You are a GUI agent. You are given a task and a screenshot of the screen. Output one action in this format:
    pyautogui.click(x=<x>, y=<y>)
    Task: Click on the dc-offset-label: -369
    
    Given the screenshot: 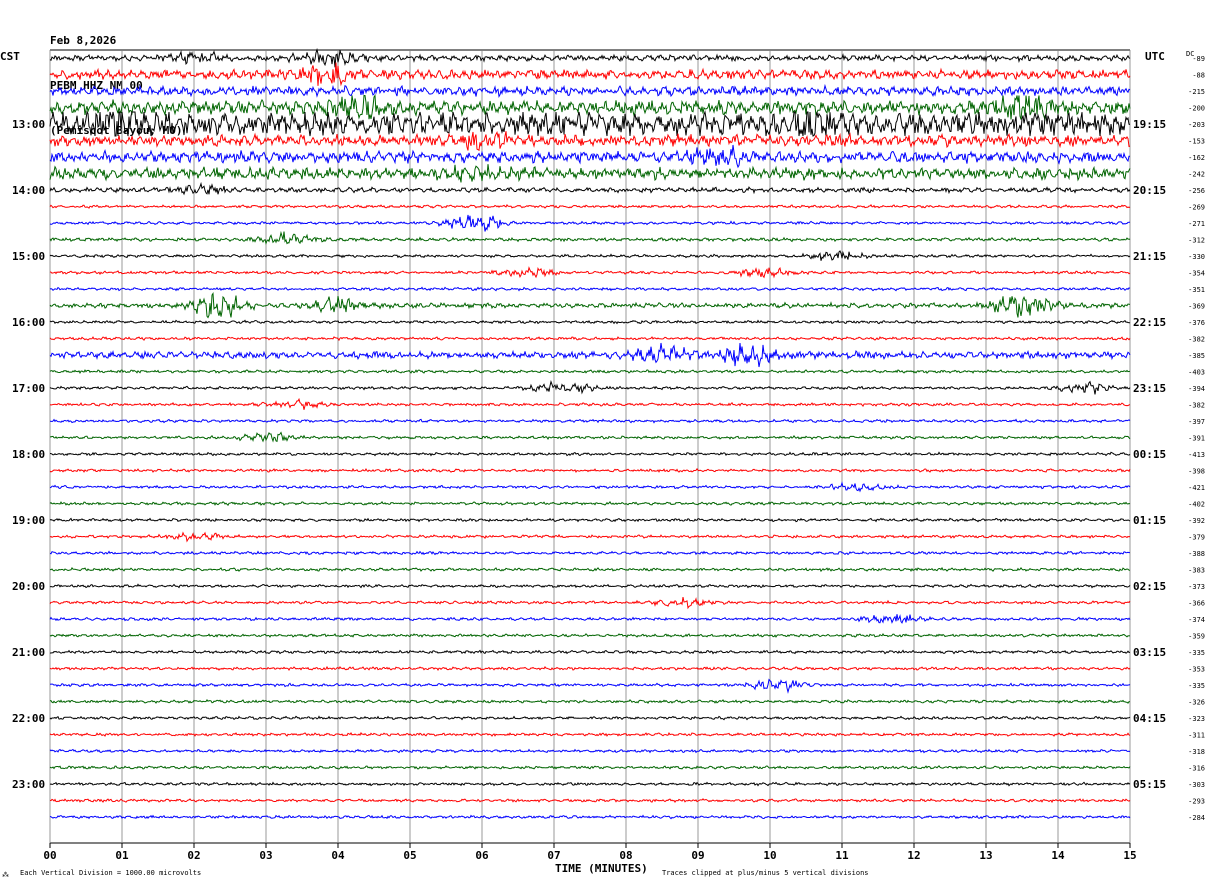 What is the action you would take?
    pyautogui.click(x=1196, y=307)
    